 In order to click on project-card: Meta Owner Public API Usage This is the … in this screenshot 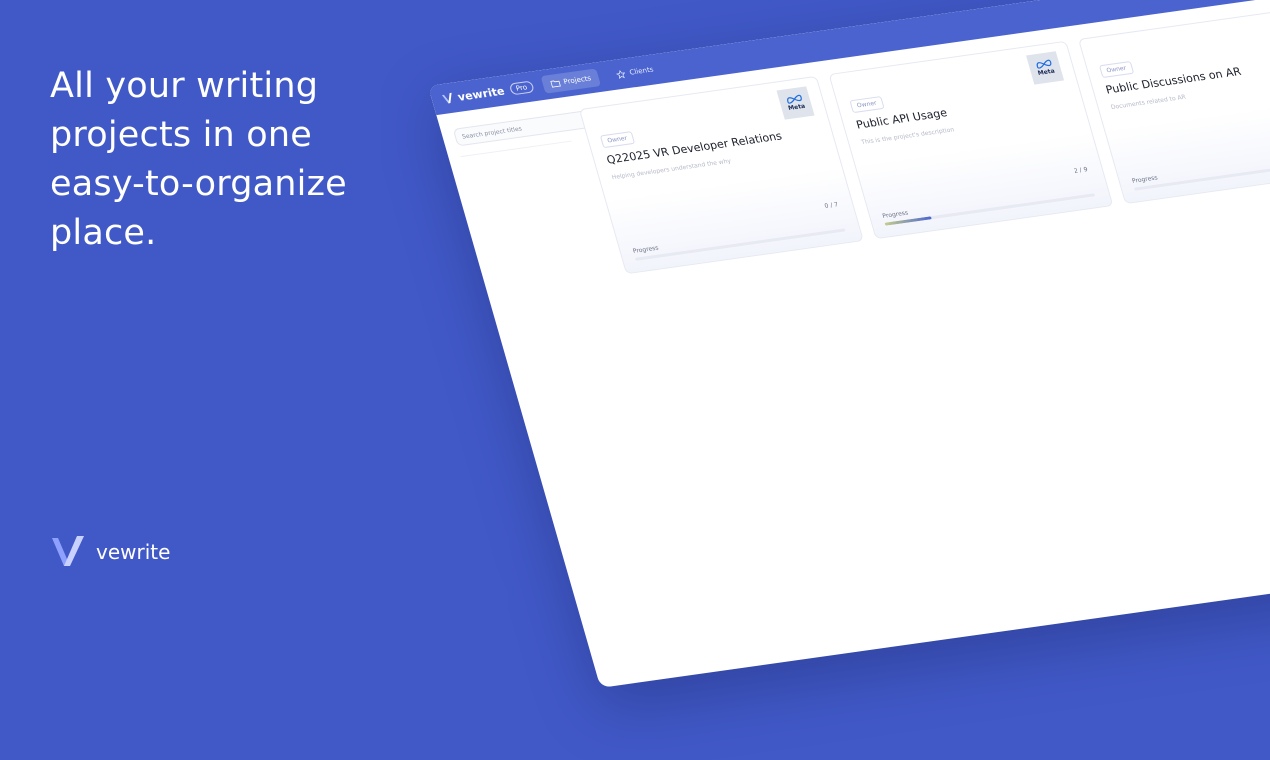, I will do `click(971, 140)`.